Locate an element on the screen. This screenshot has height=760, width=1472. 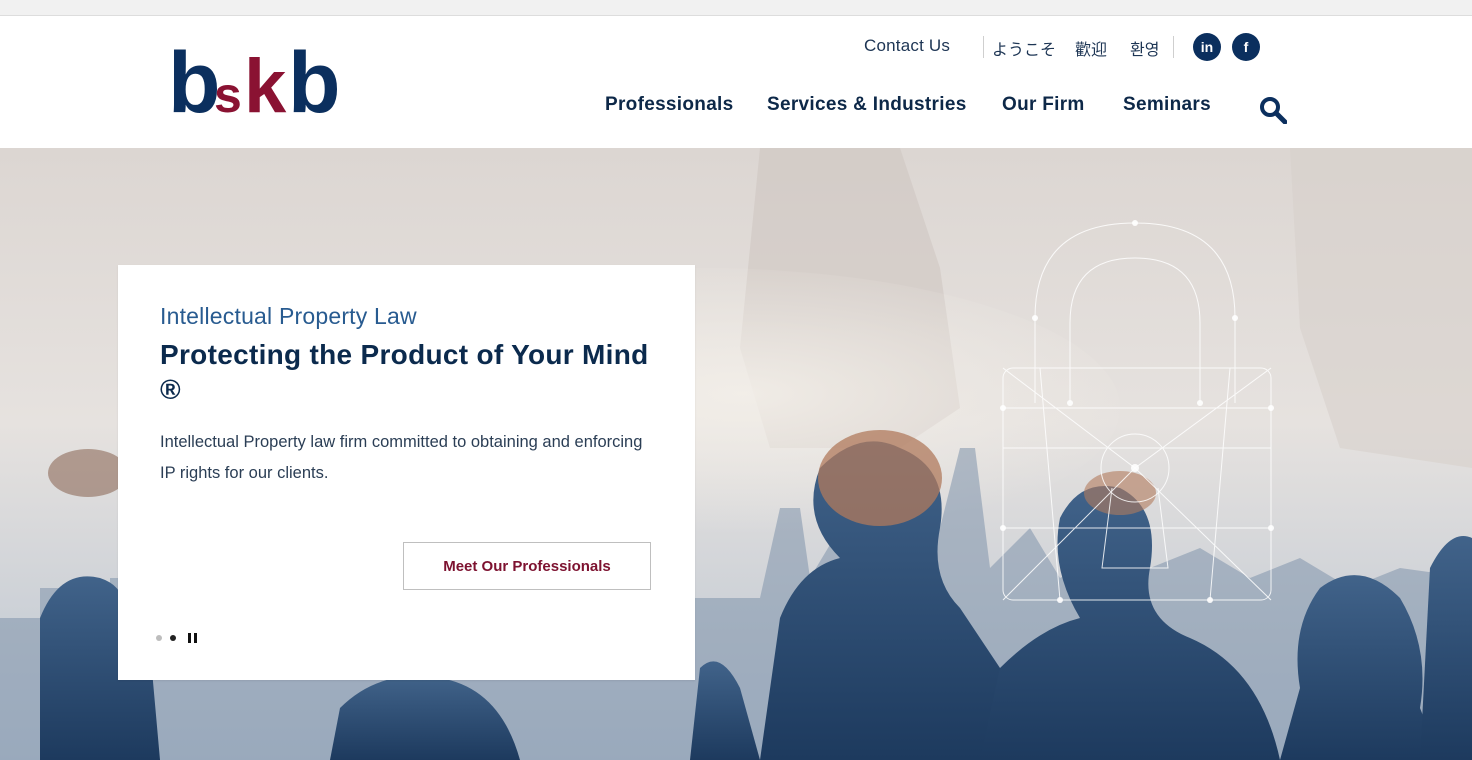
meet-our-professionals-button: Meet Our Professionals is located at coordinates (527, 566).